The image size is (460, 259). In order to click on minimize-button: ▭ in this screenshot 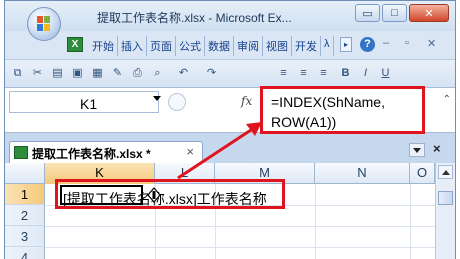, I will do `click(367, 13)`.